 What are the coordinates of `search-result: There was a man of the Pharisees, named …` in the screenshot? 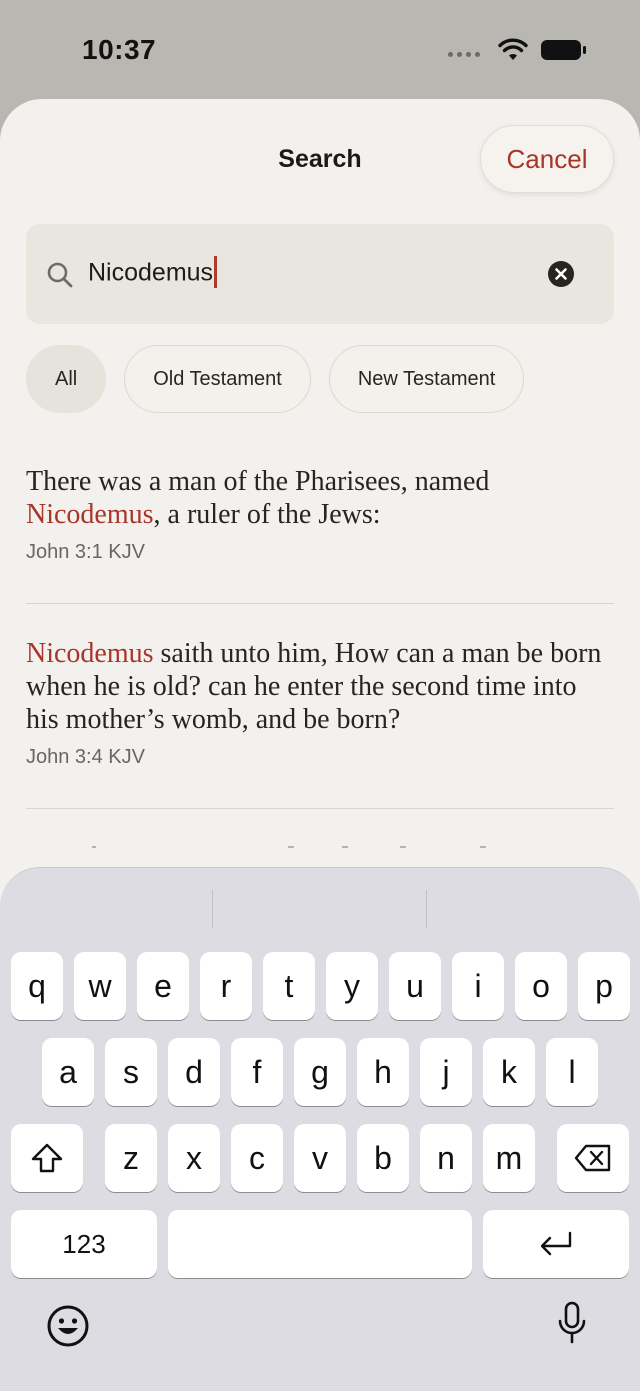 It's located at (320, 514).